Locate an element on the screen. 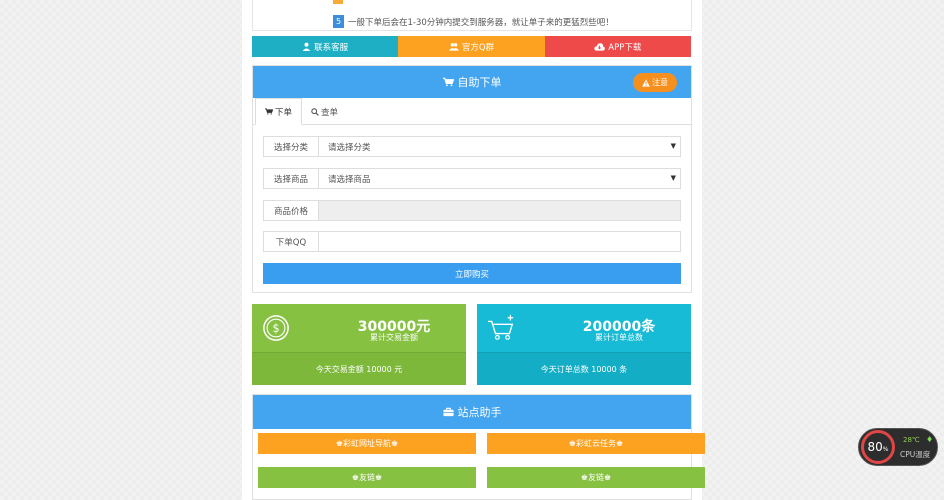 The height and width of the screenshot is (500, 944). cpu-temp-widget: 80% 28℃ ♦ CPU温度 is located at coordinates (898, 447).